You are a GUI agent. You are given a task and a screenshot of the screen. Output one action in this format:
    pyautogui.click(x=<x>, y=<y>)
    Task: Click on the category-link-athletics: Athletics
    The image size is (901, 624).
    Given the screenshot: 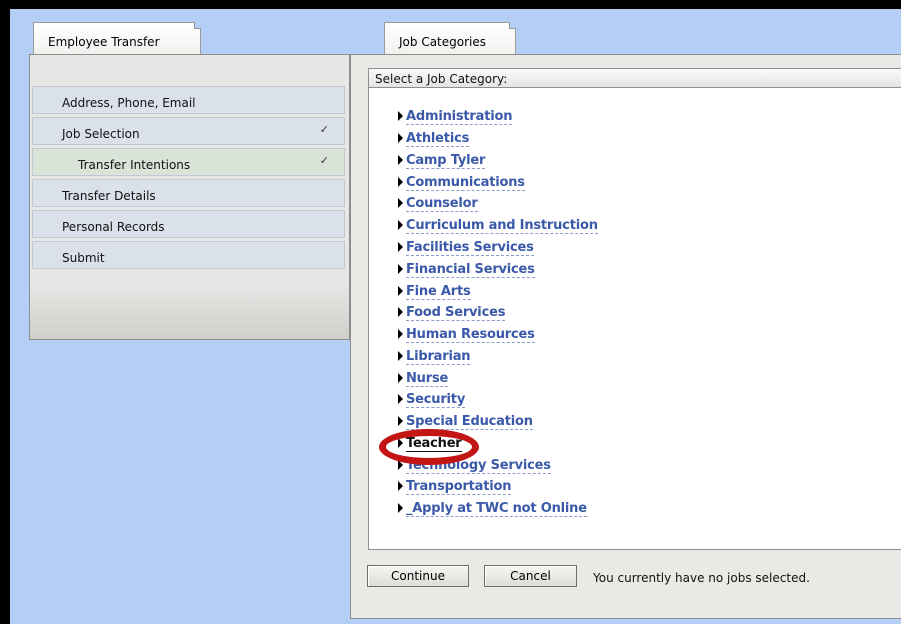 What is the action you would take?
    pyautogui.click(x=433, y=140)
    